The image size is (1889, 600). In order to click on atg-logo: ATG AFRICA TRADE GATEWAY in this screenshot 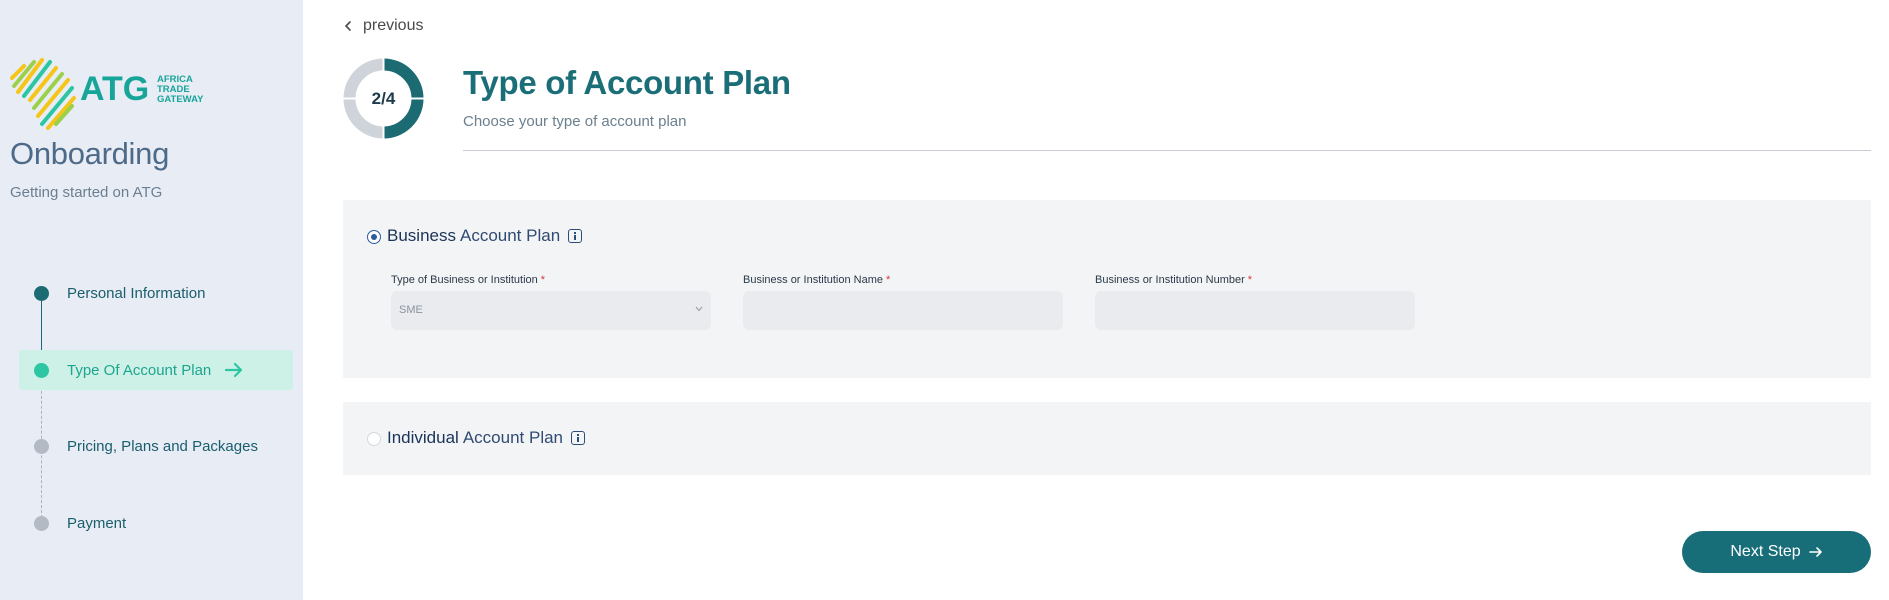, I will do `click(115, 91)`.